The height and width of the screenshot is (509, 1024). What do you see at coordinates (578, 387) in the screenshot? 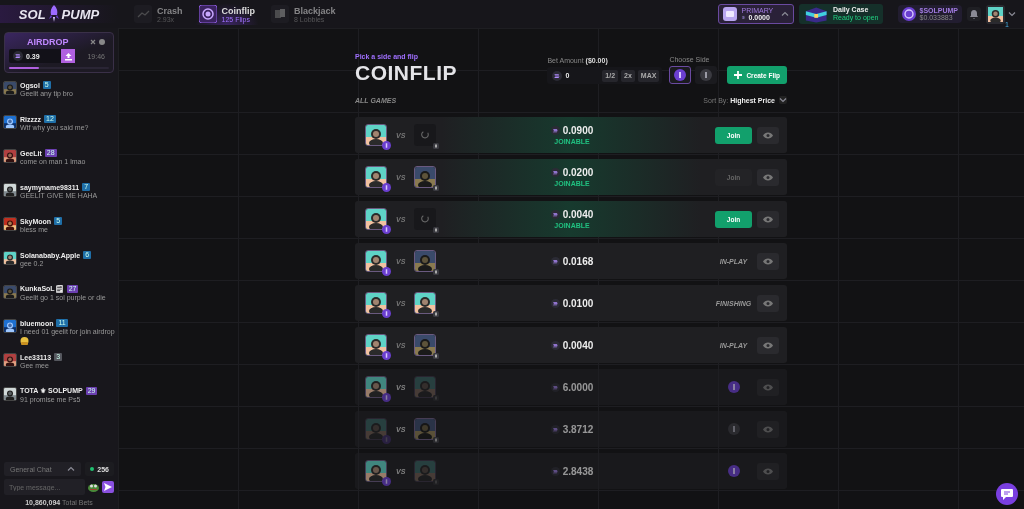
I see `bet-amount: 6.0000` at bounding box center [578, 387].